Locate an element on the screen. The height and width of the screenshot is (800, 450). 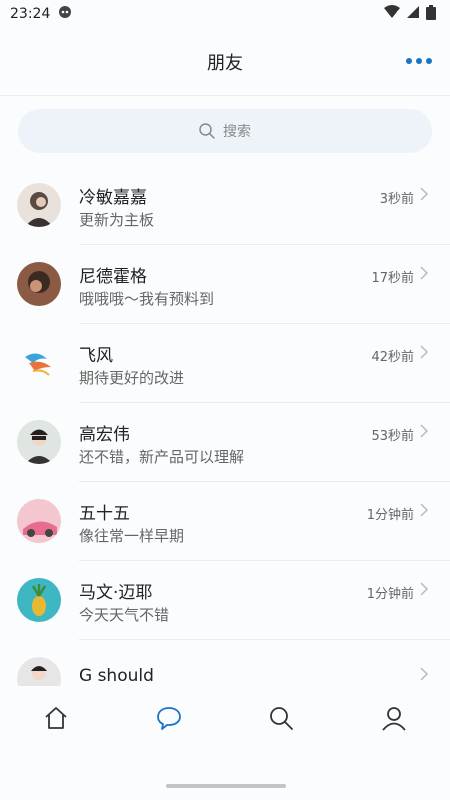
friend-name: 飞风 is located at coordinates (96, 356).